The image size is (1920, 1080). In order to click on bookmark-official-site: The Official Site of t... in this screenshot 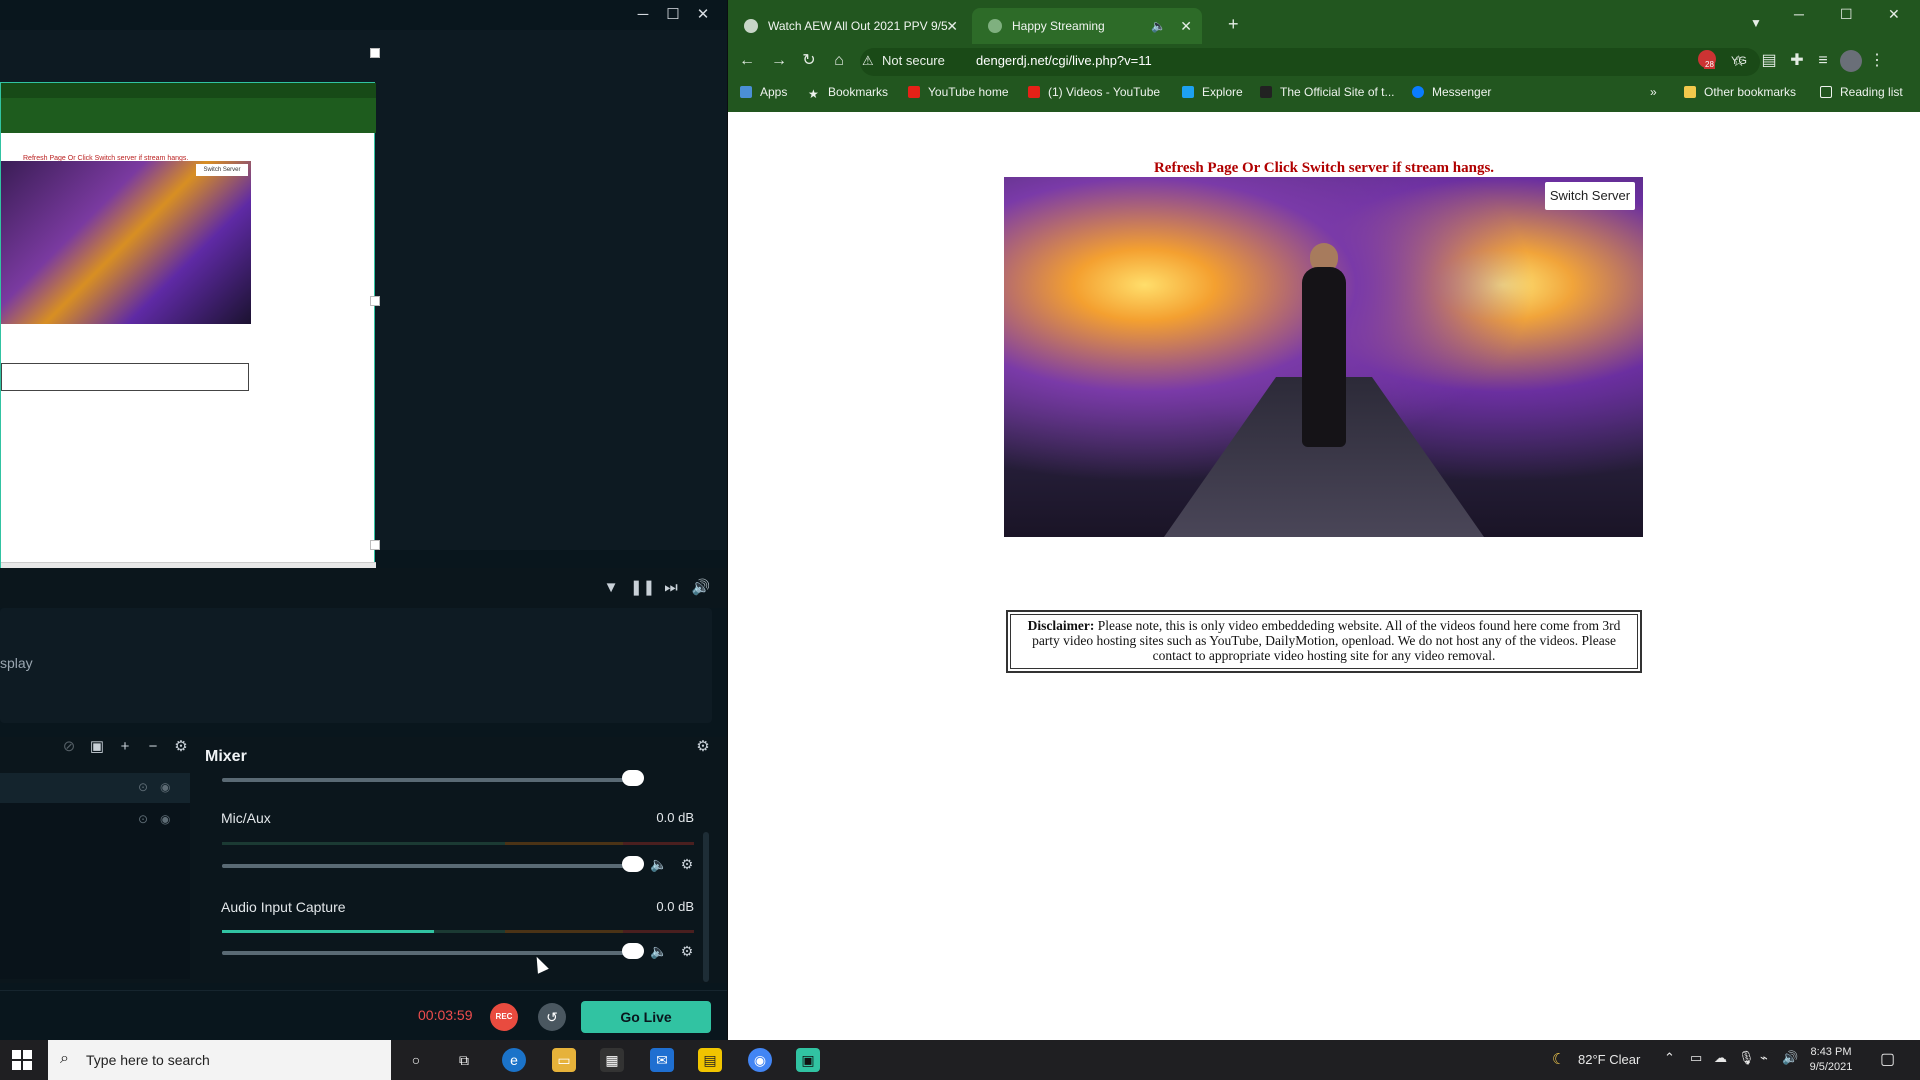, I will do `click(1327, 92)`.